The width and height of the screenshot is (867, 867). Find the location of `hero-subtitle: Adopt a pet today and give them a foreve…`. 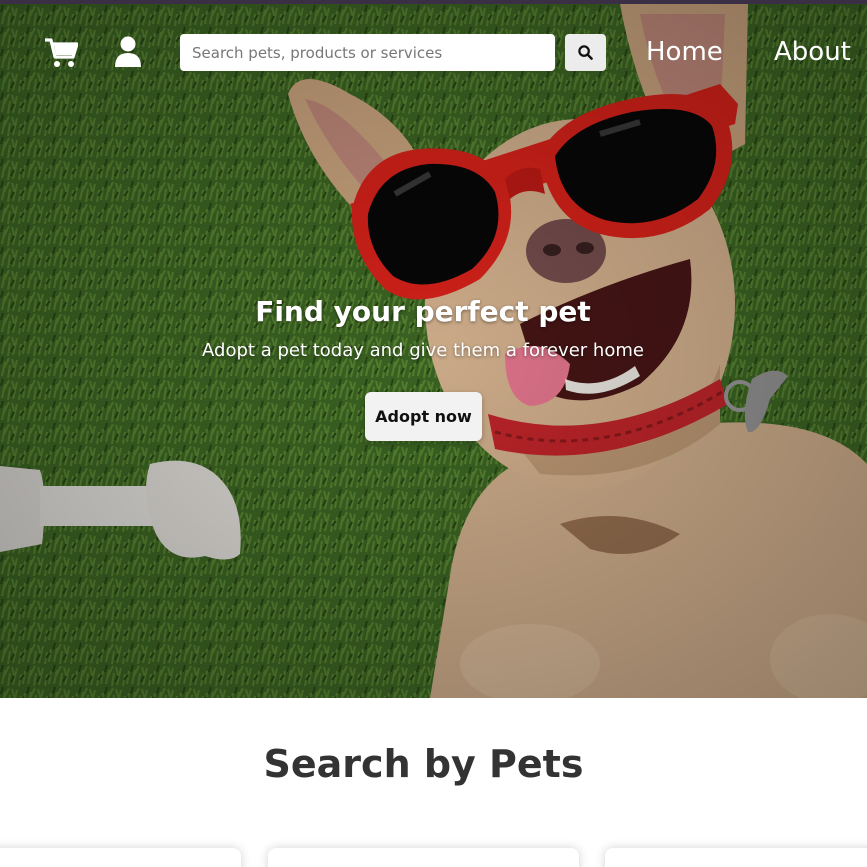

hero-subtitle: Adopt a pet today and give them a foreve… is located at coordinates (423, 350).